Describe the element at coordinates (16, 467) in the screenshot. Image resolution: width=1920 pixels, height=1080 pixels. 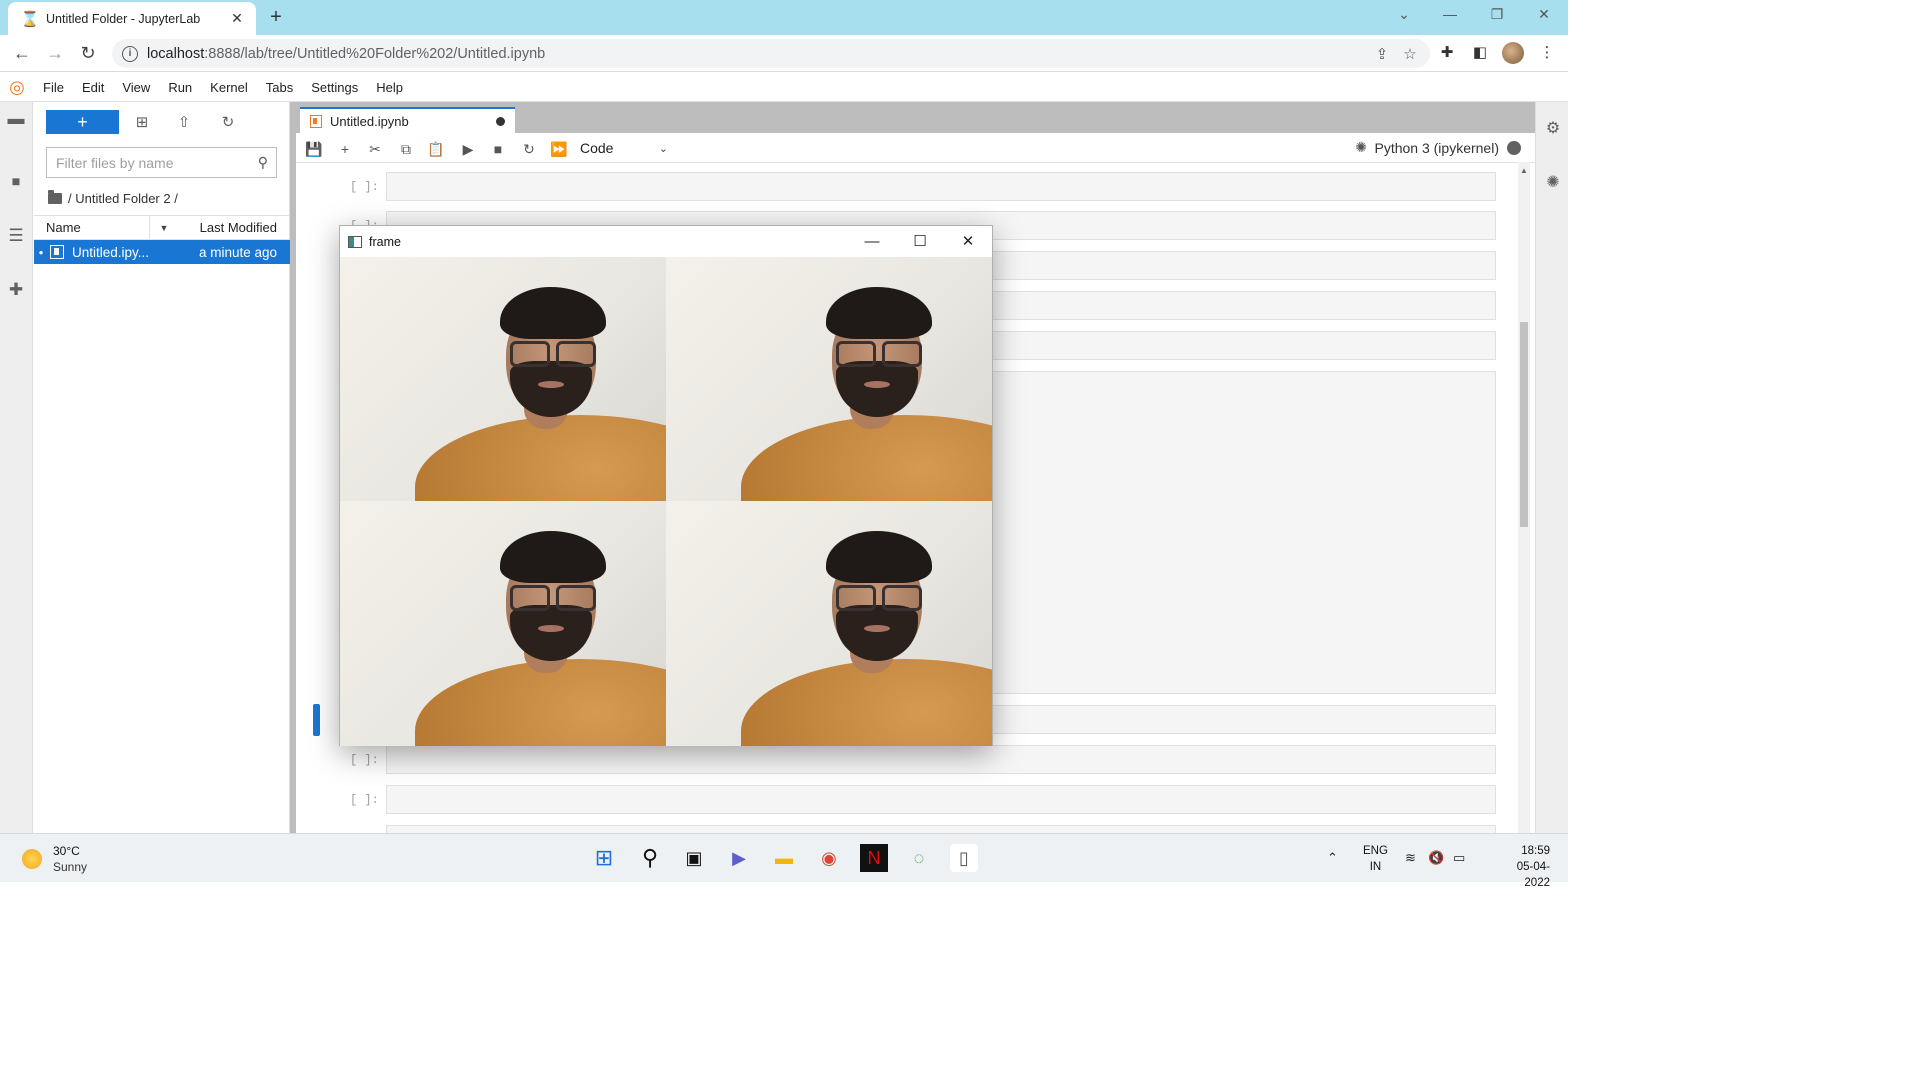
I see `left-activity-bar: ▬ ⏹ ☰ ✚` at that location.